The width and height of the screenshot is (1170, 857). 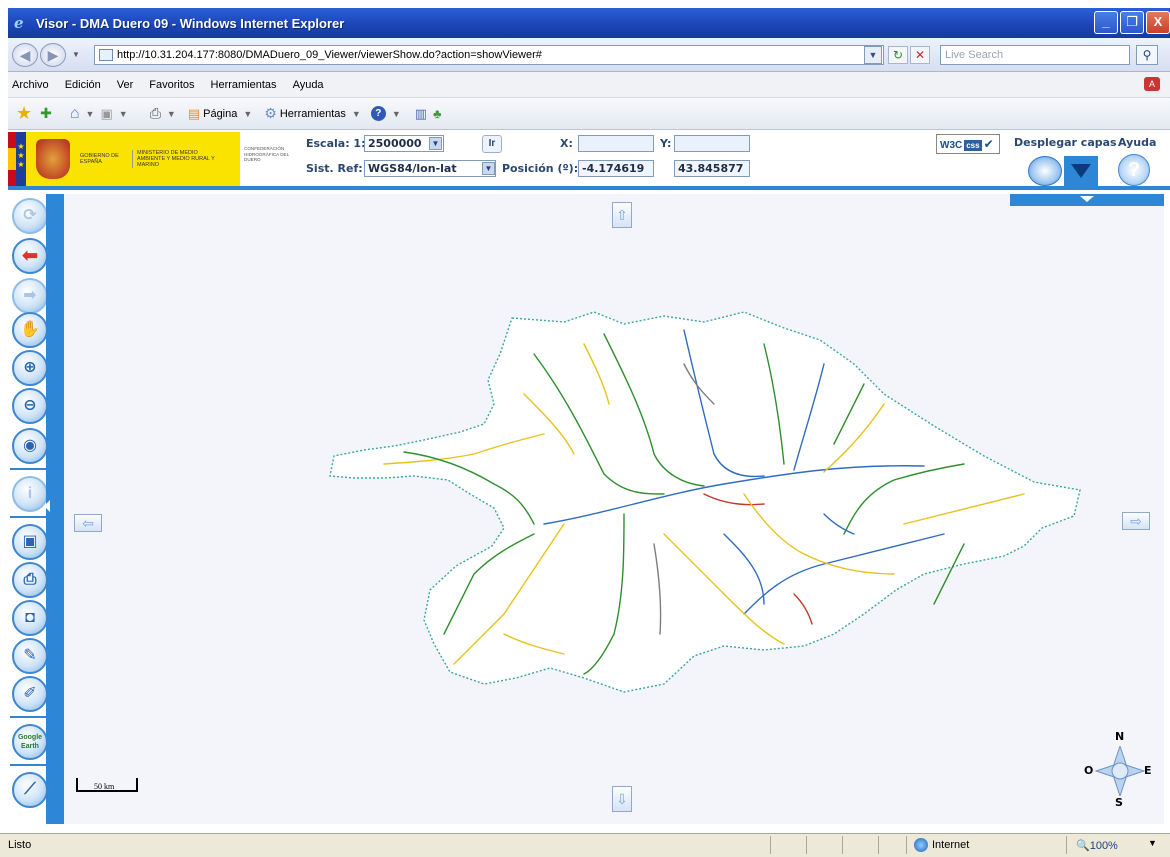 I want to click on feeds-dropdown-icon: ▼, so click(x=123, y=114).